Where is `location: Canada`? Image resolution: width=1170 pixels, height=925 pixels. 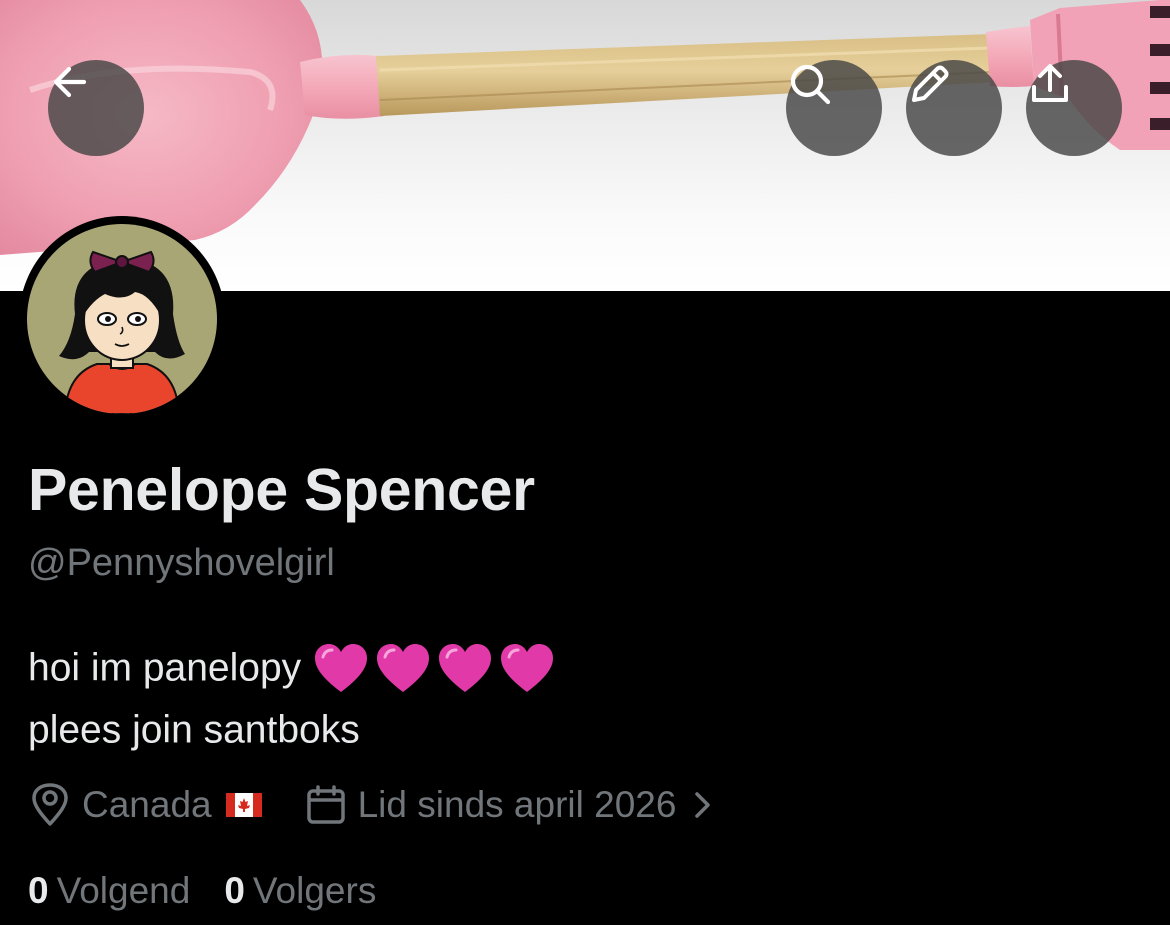 location: Canada is located at coordinates (146, 805).